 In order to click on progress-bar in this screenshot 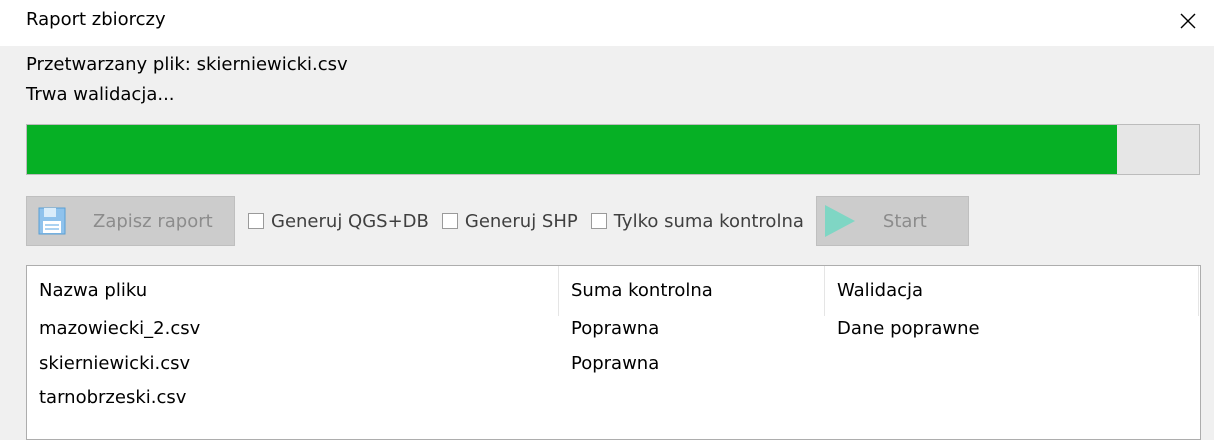, I will do `click(613, 149)`.